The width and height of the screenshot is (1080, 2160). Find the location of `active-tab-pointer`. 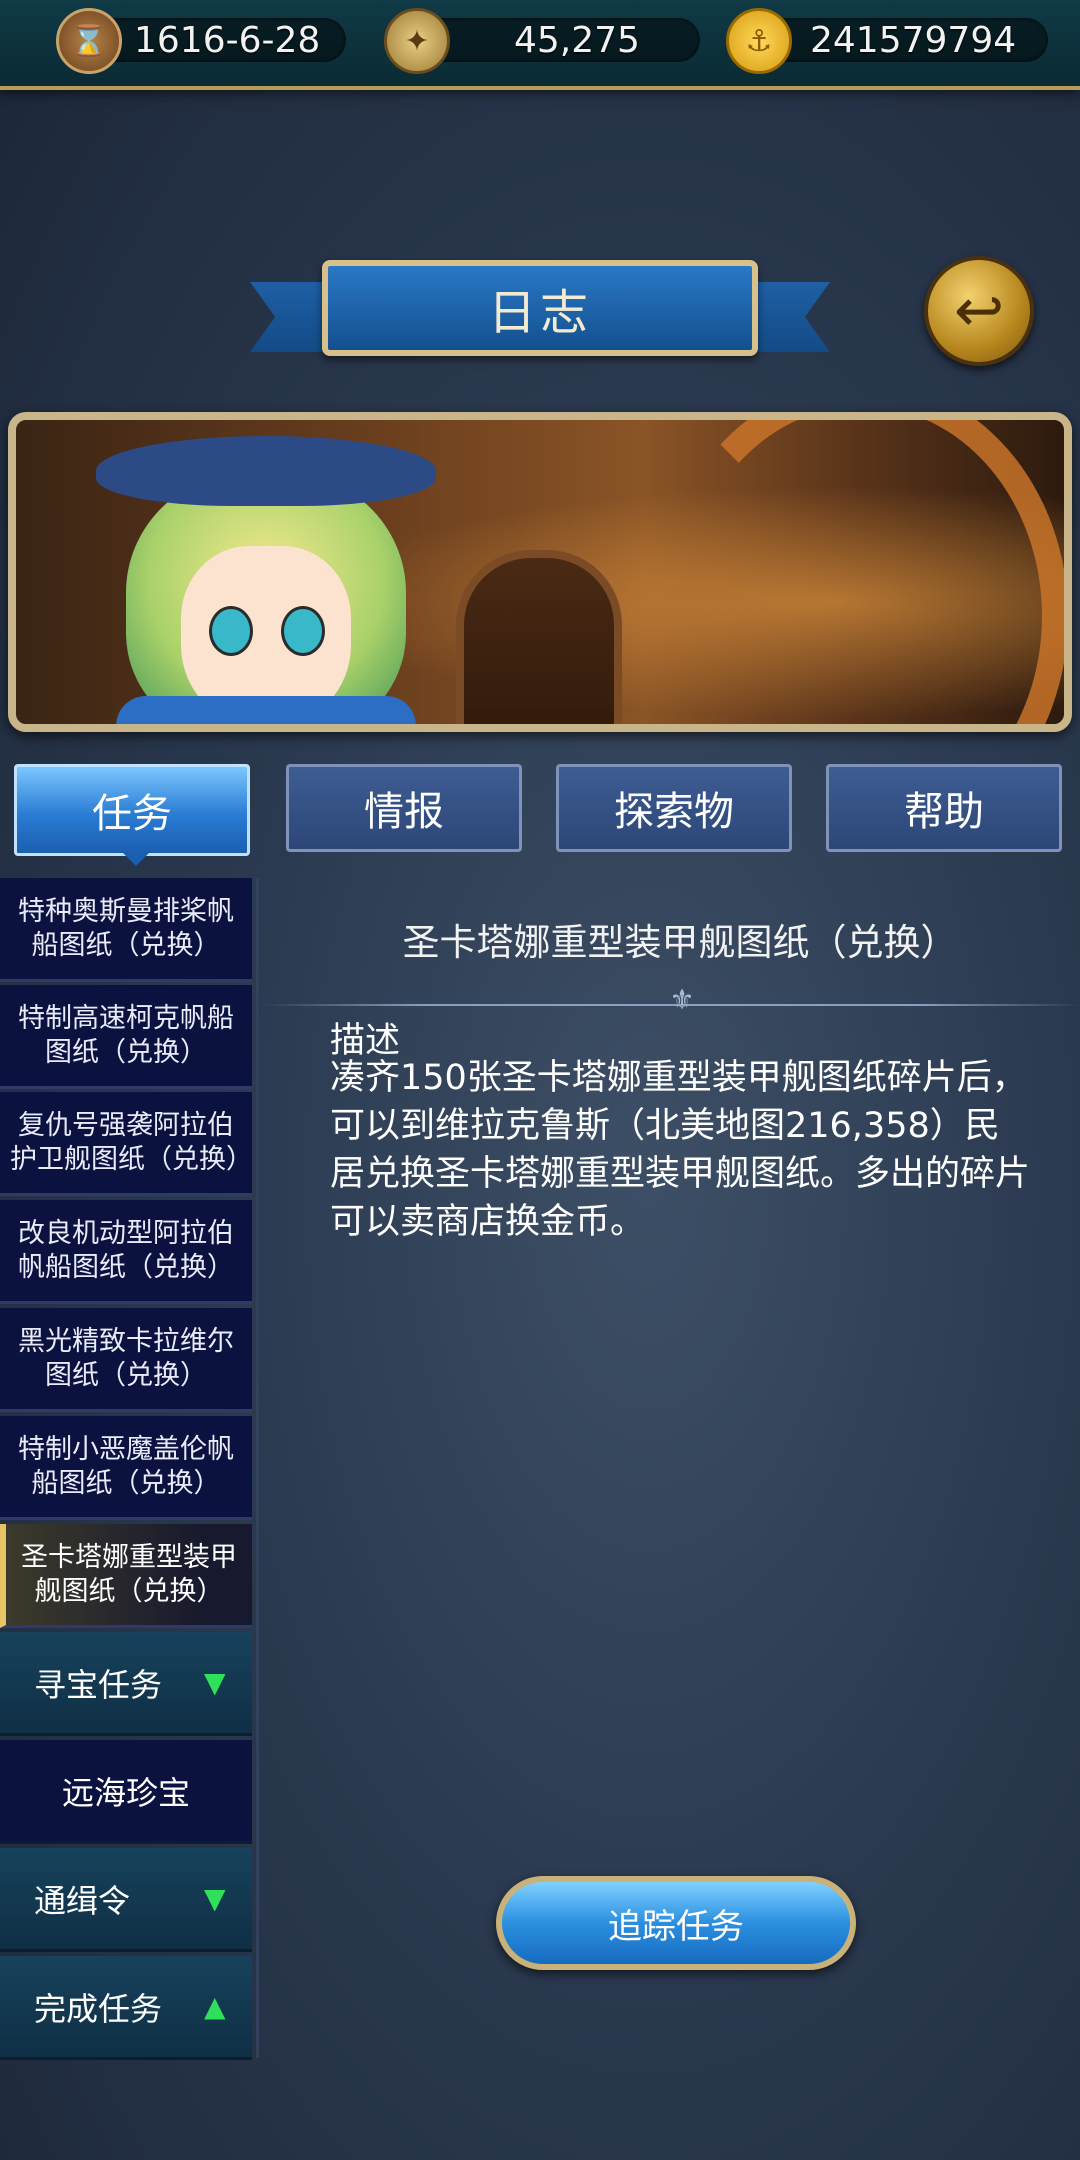

active-tab-pointer is located at coordinates (136, 859).